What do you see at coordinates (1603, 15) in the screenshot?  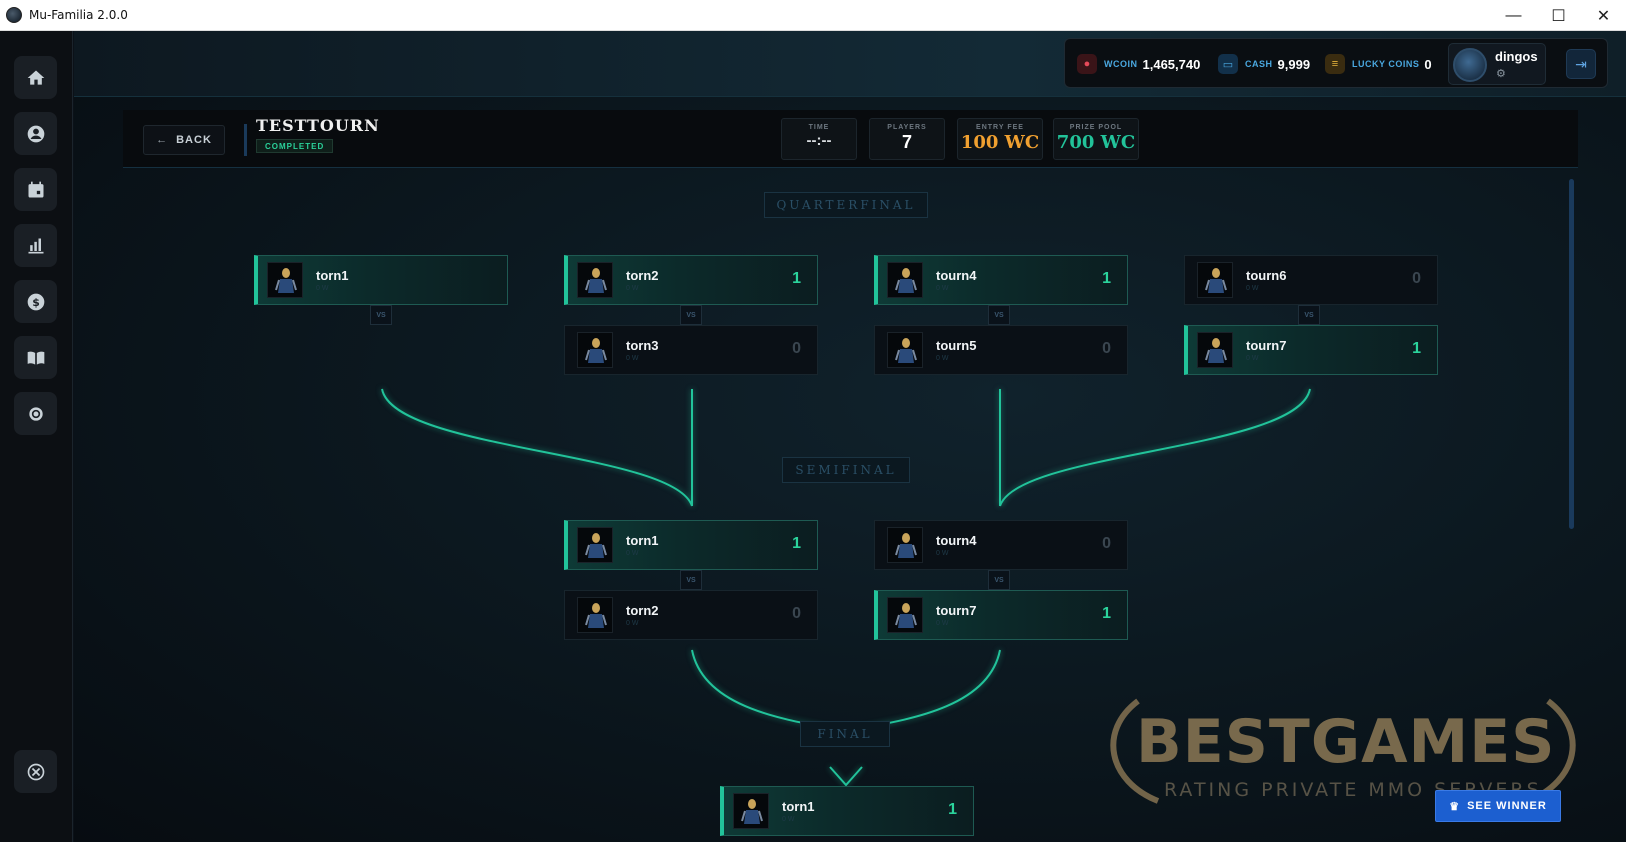 I see `close-window-button: ✕` at bounding box center [1603, 15].